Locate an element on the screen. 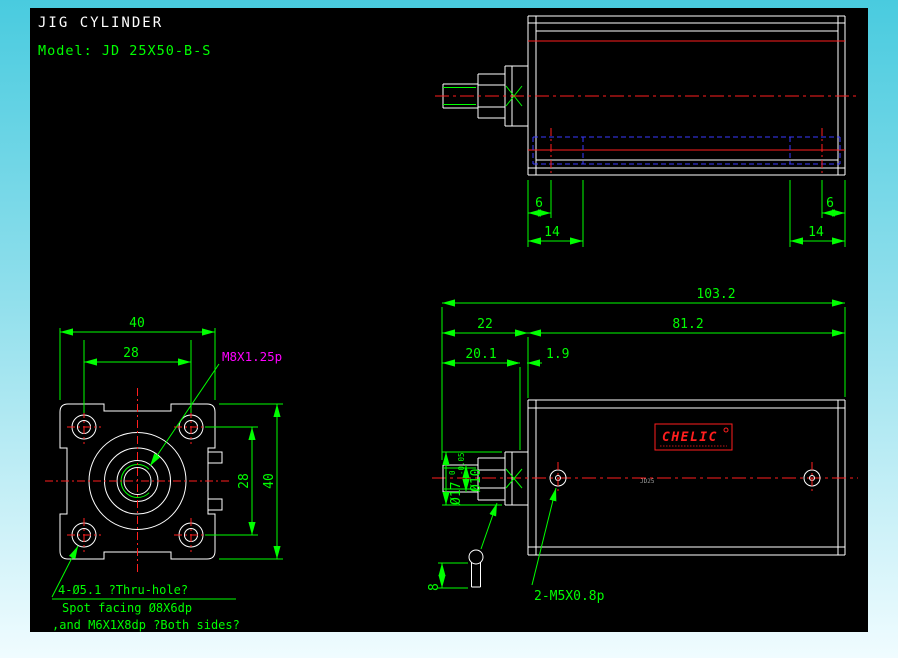 Image resolution: width=898 pixels, height=658 pixels. dim-40-right: 40 is located at coordinates (269, 481).